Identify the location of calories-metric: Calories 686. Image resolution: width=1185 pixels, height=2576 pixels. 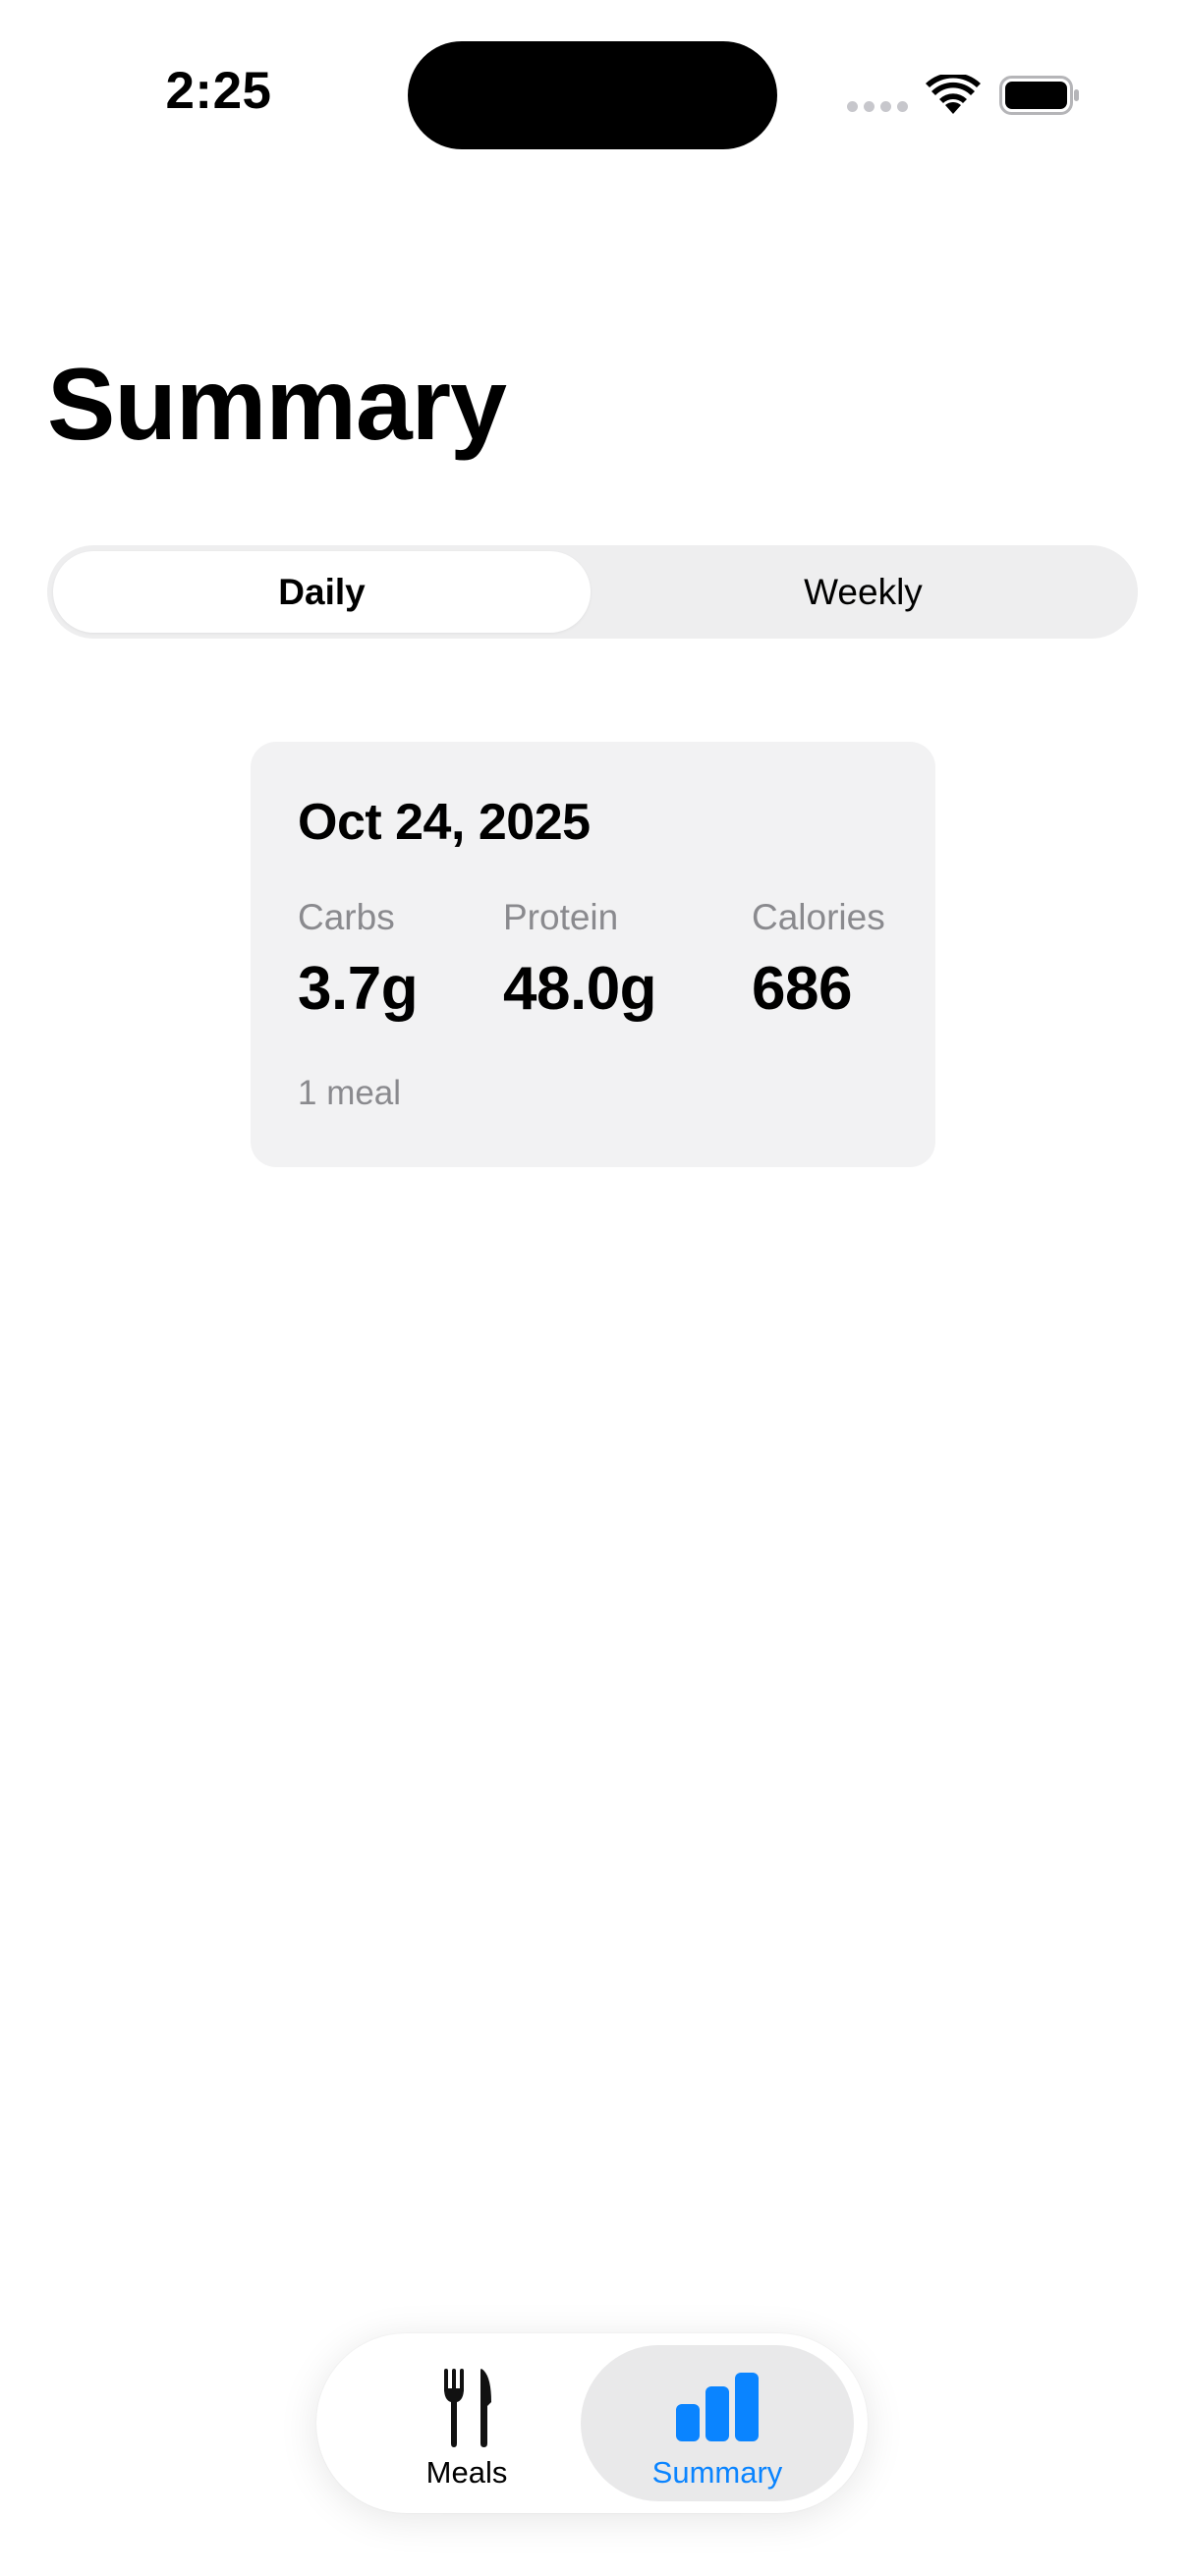
(819, 960).